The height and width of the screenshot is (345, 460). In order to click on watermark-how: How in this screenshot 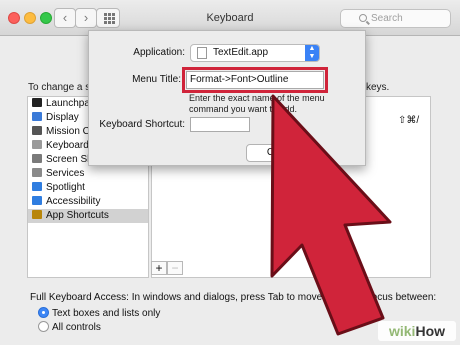, I will do `click(430, 331)`.